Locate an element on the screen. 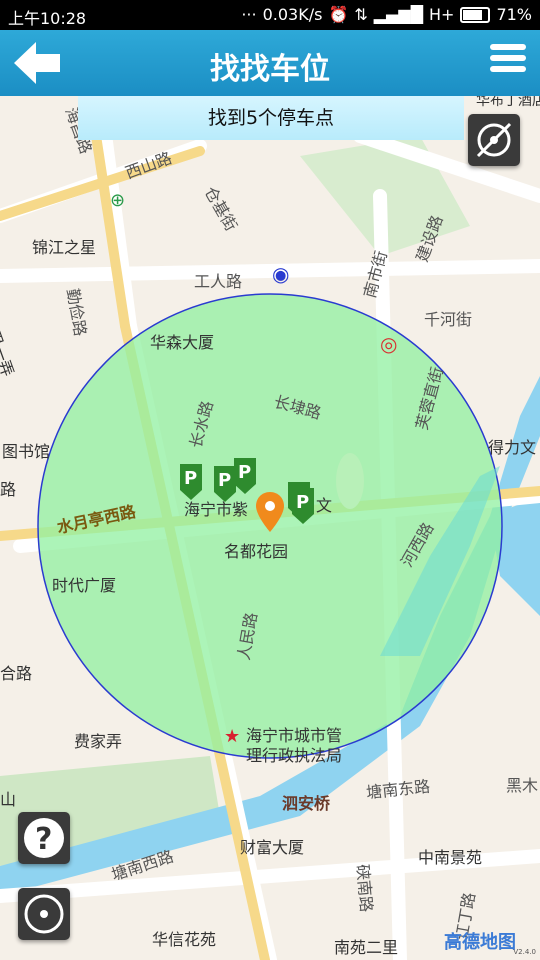 Image resolution: width=540 pixels, height=960 pixels. page-title: 找找车位 is located at coordinates (270, 69).